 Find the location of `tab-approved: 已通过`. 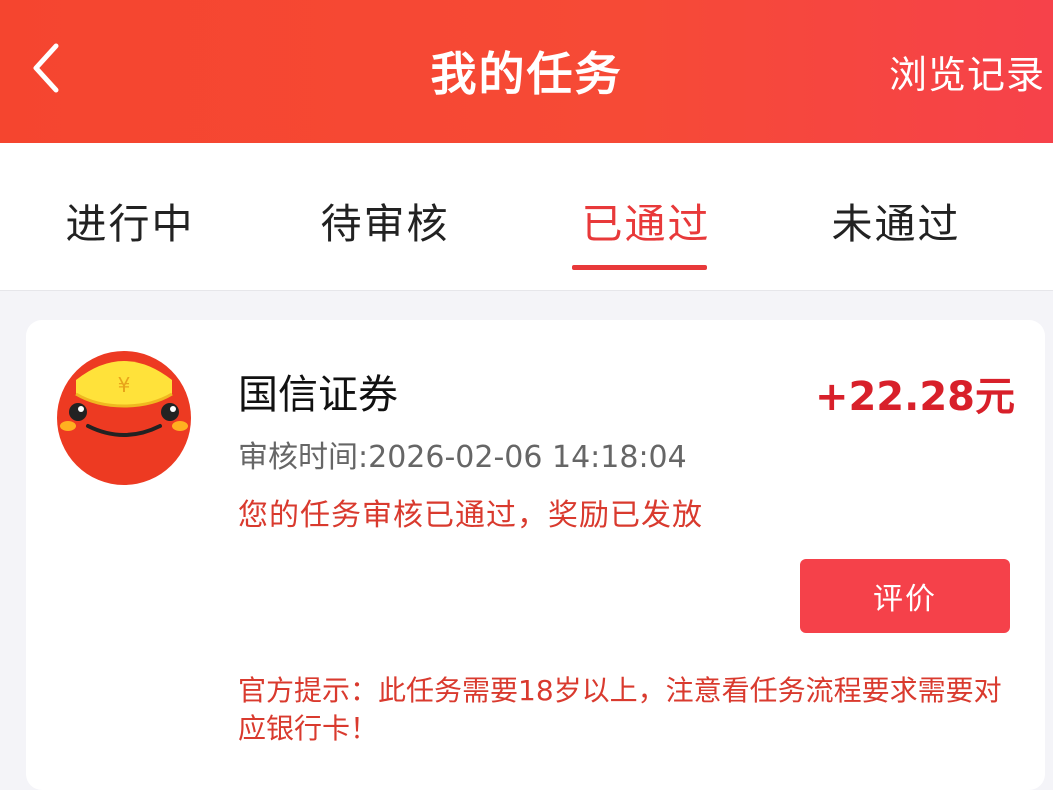

tab-approved: 已通过 is located at coordinates (646, 230).